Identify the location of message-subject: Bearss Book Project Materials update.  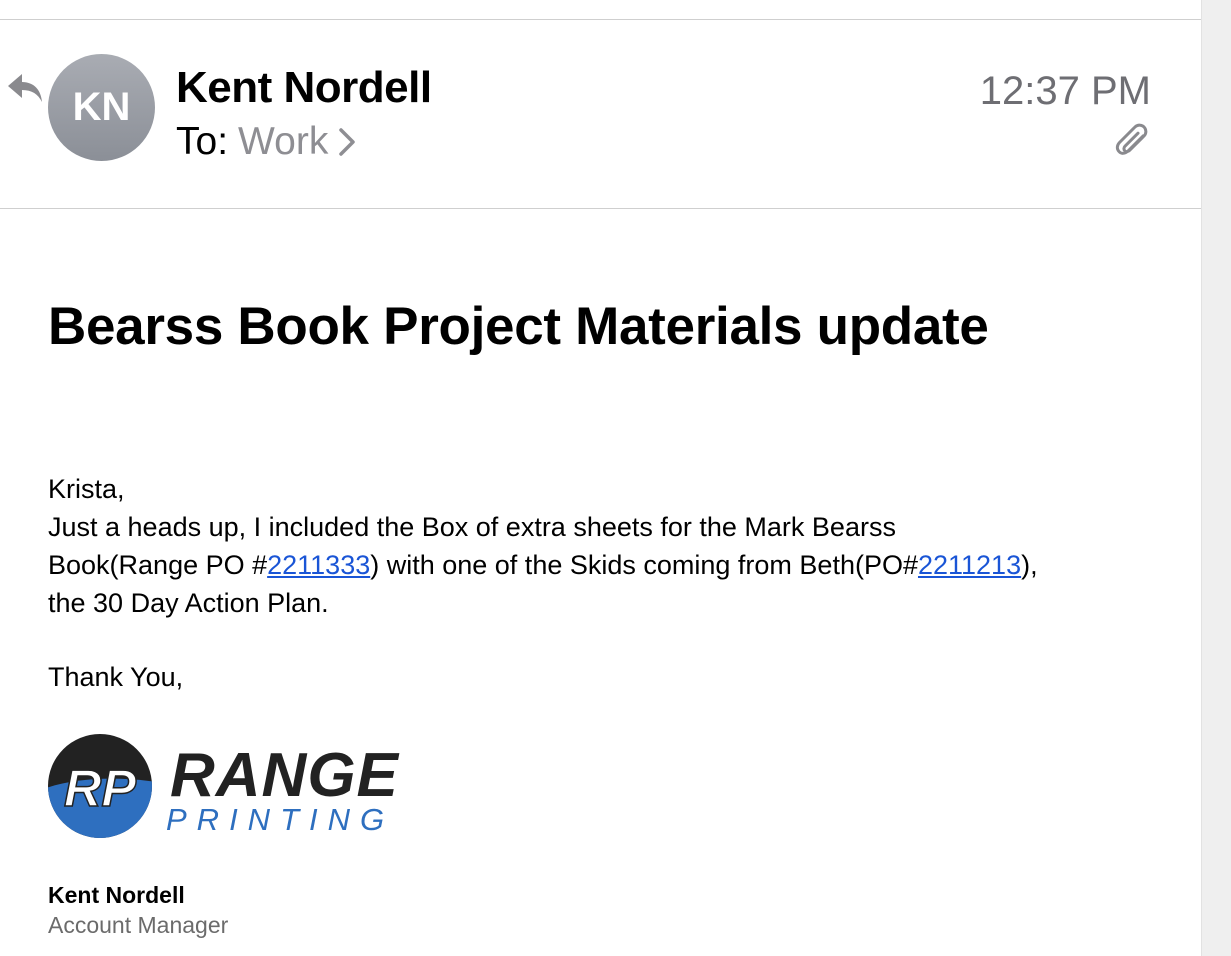
(518, 326).